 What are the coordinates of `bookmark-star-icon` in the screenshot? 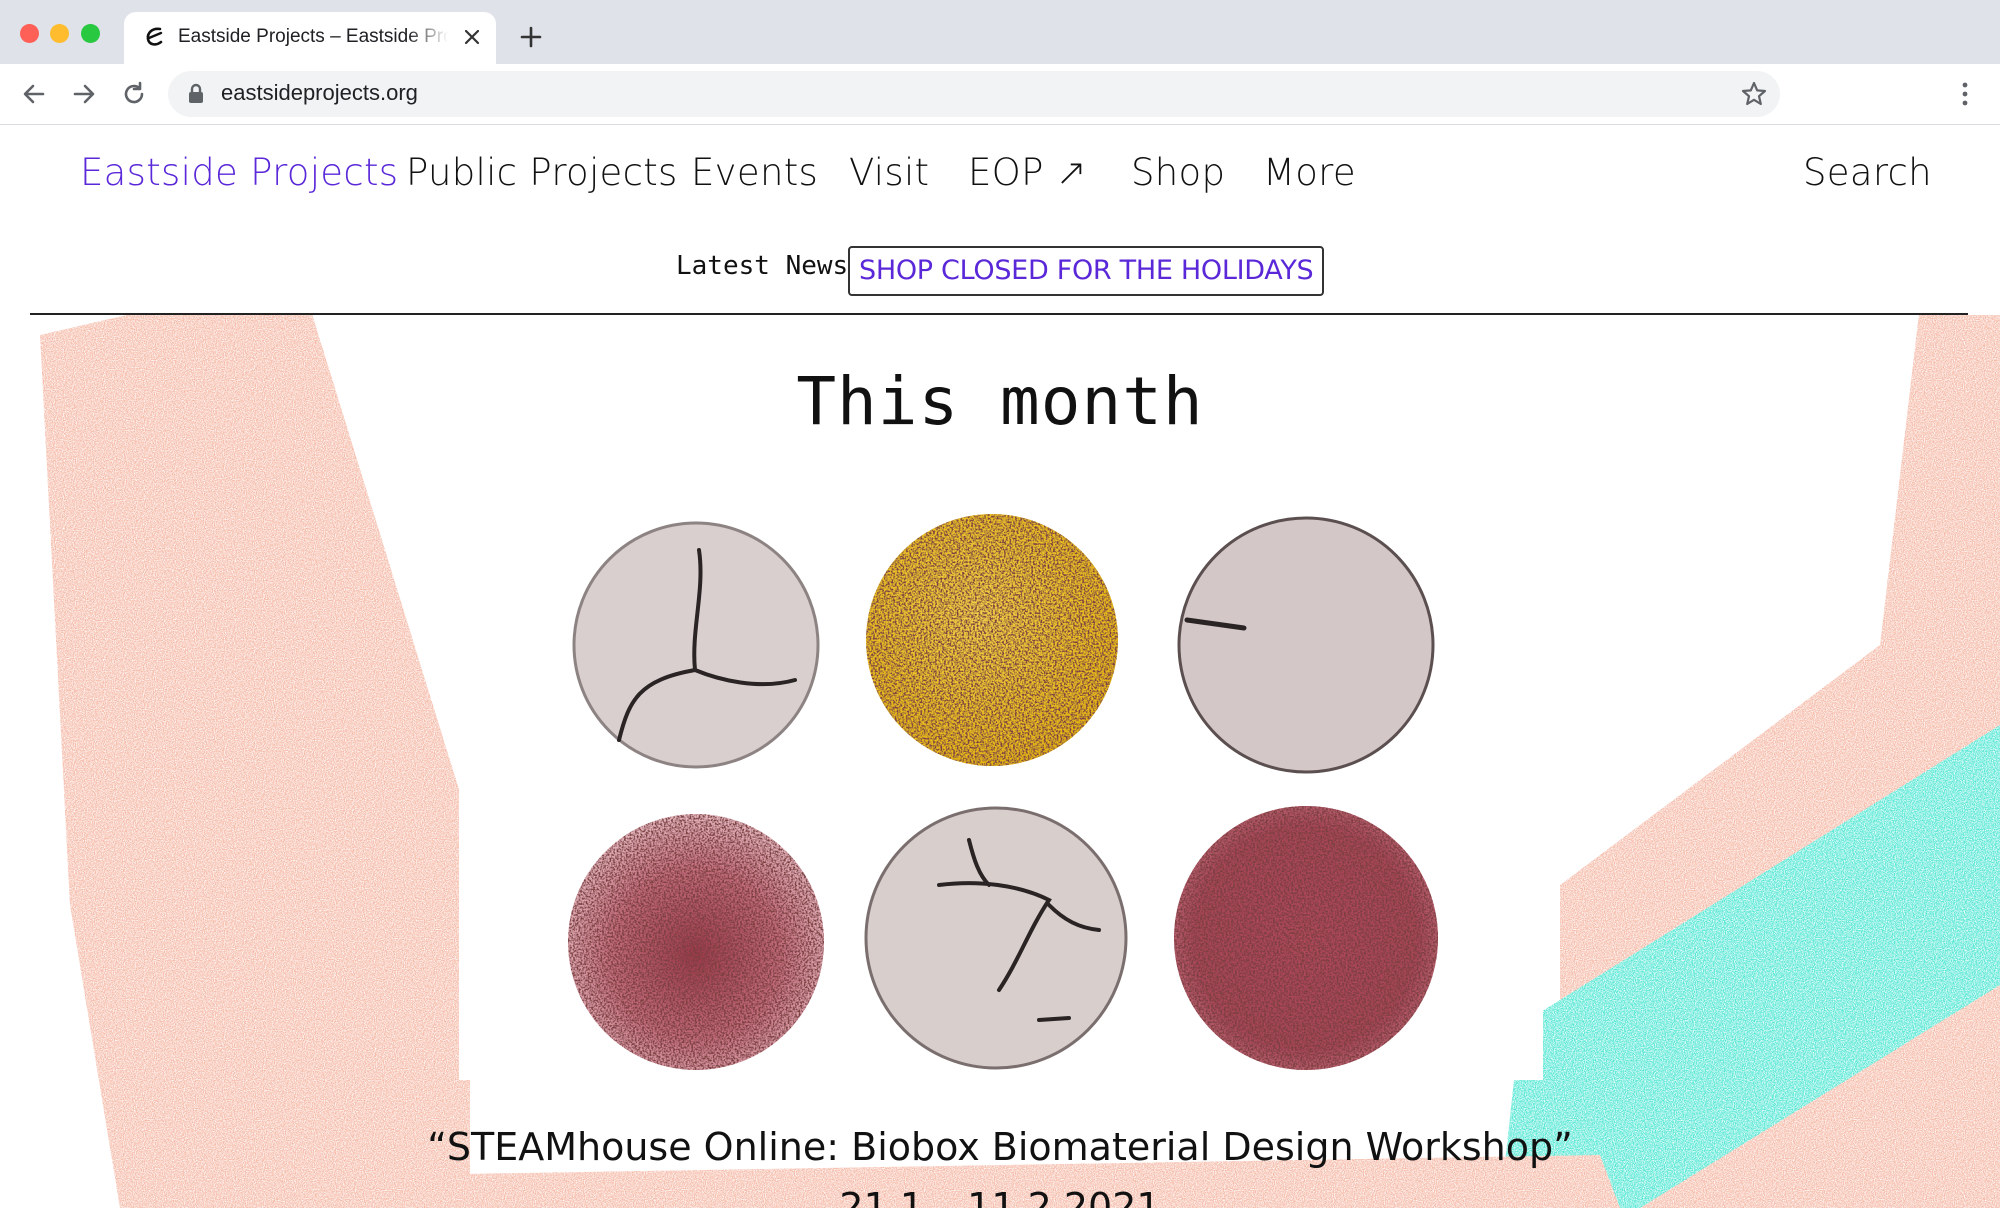 It's located at (1754, 94).